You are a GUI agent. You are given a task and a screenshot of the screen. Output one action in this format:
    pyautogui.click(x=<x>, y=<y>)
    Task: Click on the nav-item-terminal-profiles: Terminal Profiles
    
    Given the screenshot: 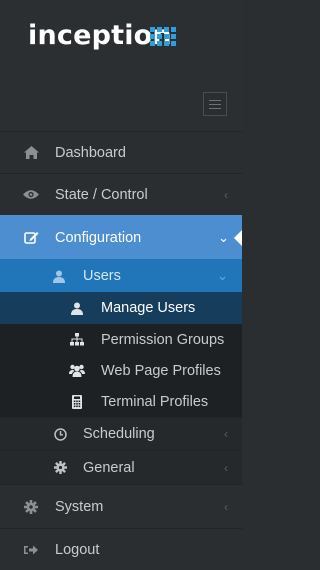 What is the action you would take?
    pyautogui.click(x=121, y=401)
    